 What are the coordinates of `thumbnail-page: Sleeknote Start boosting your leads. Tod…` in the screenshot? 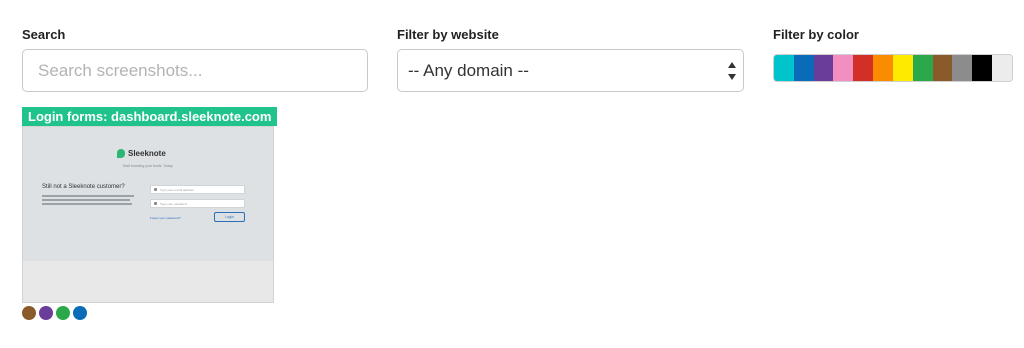 It's located at (148, 194).